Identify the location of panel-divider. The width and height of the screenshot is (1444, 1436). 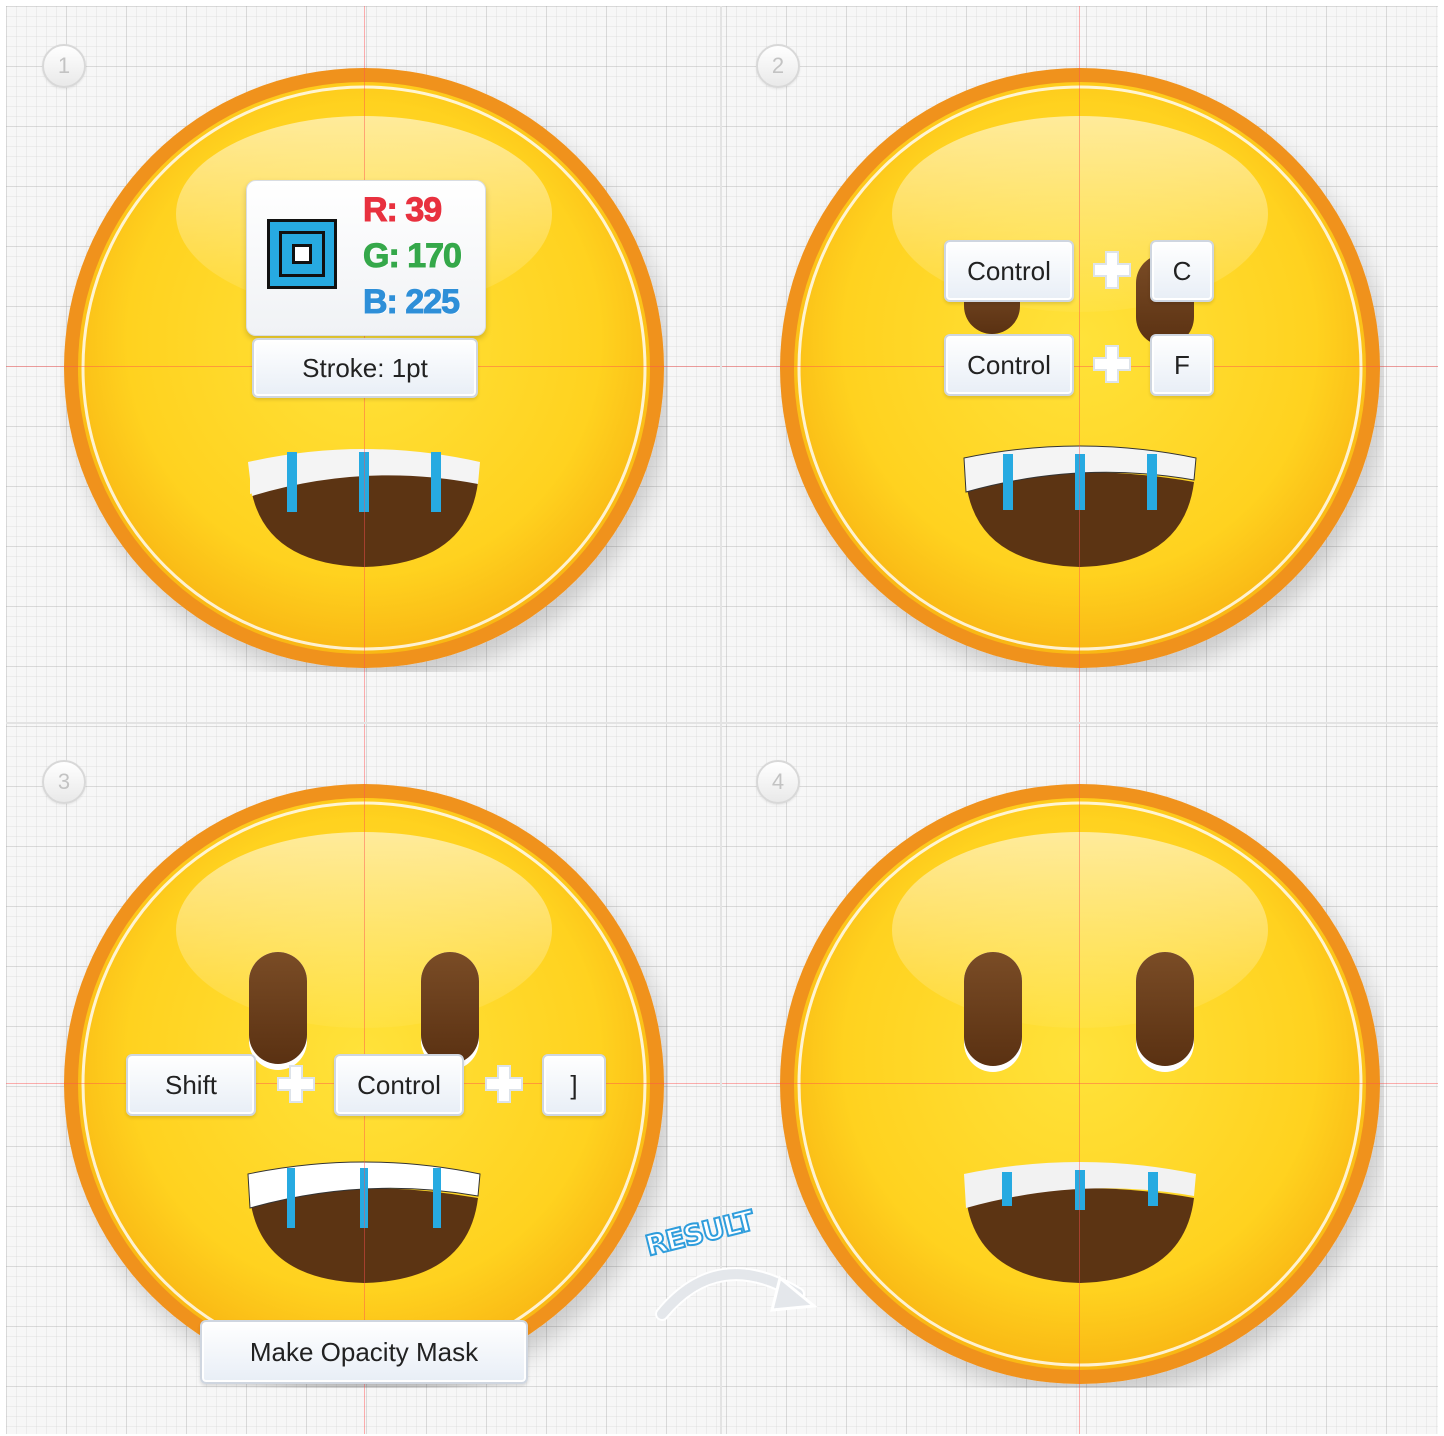
(722, 723).